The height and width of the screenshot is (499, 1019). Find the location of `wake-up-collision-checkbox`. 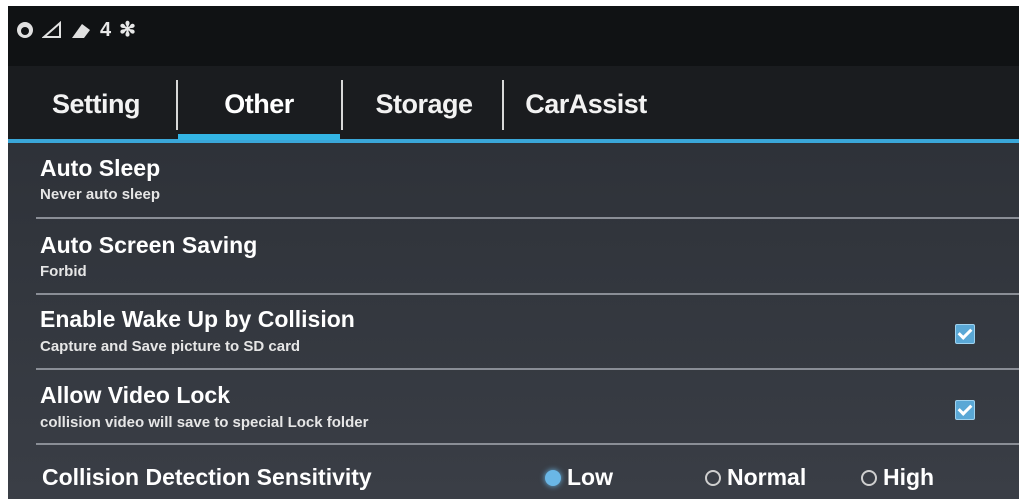

wake-up-collision-checkbox is located at coordinates (965, 334).